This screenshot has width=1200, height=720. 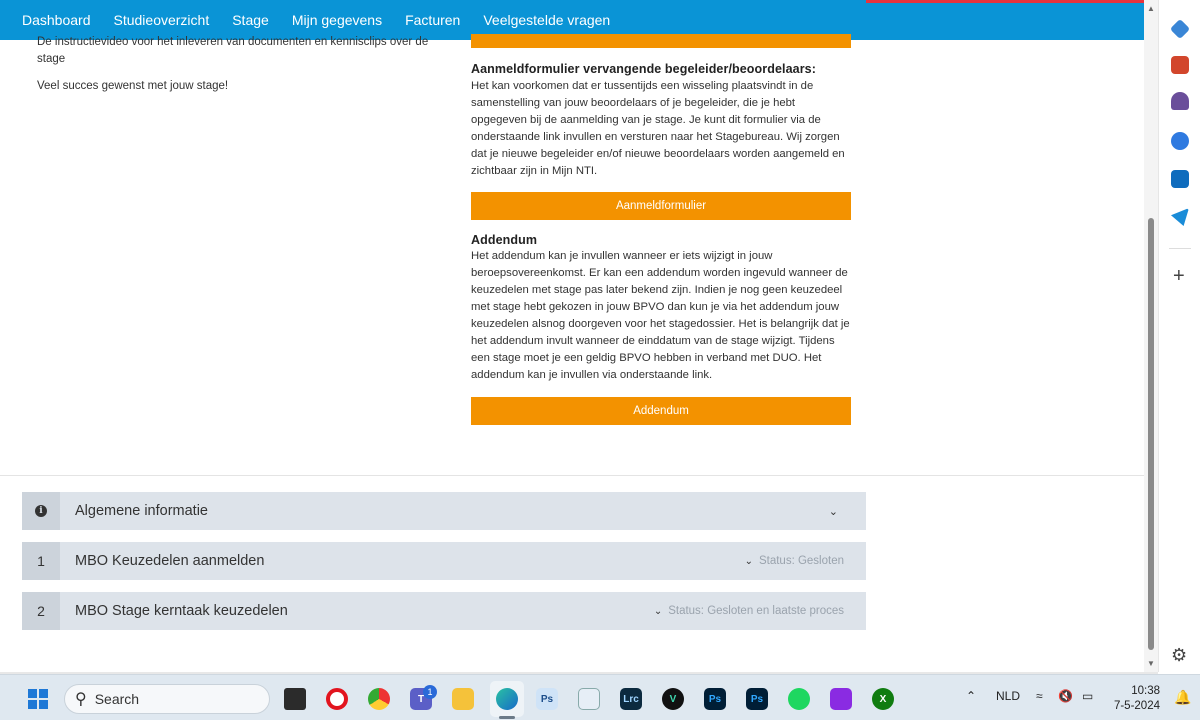 I want to click on scroll-down-icon: ▼, so click(x=1151, y=663).